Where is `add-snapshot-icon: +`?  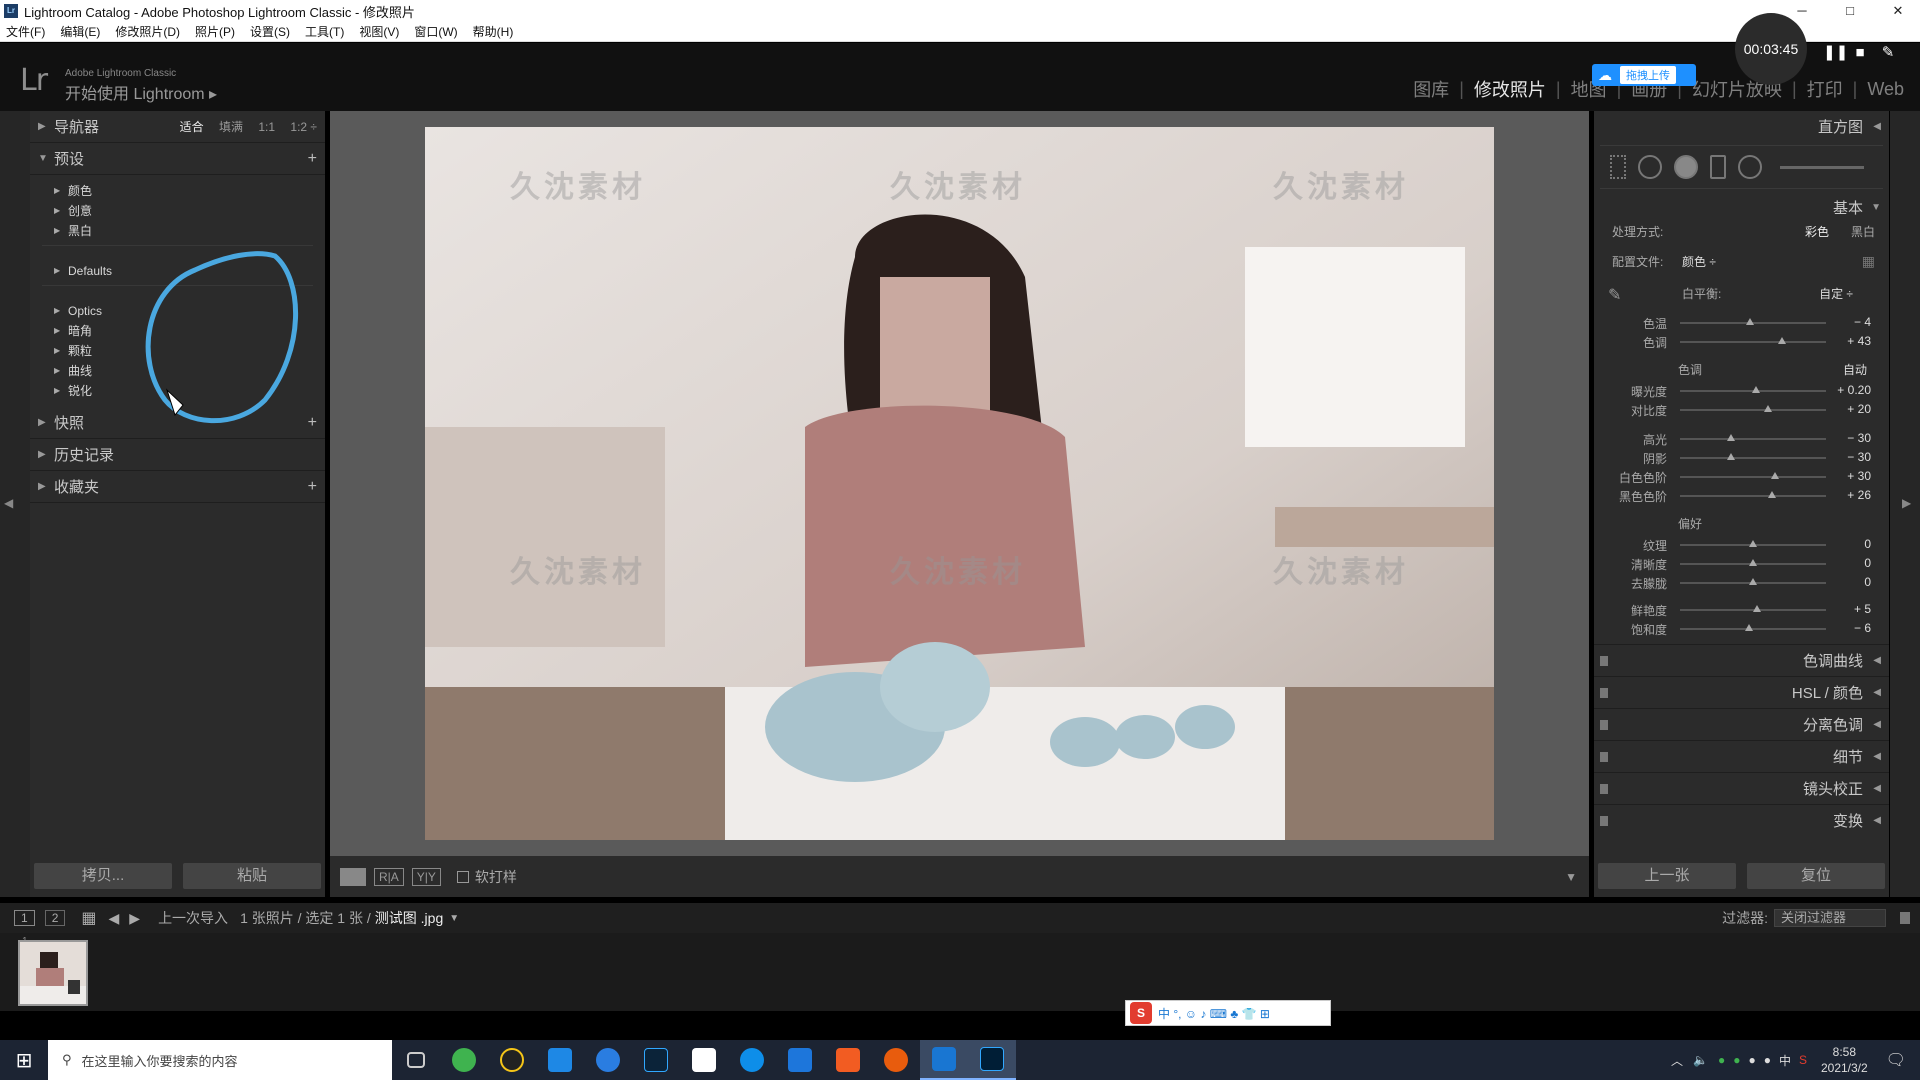 add-snapshot-icon: + is located at coordinates (312, 423).